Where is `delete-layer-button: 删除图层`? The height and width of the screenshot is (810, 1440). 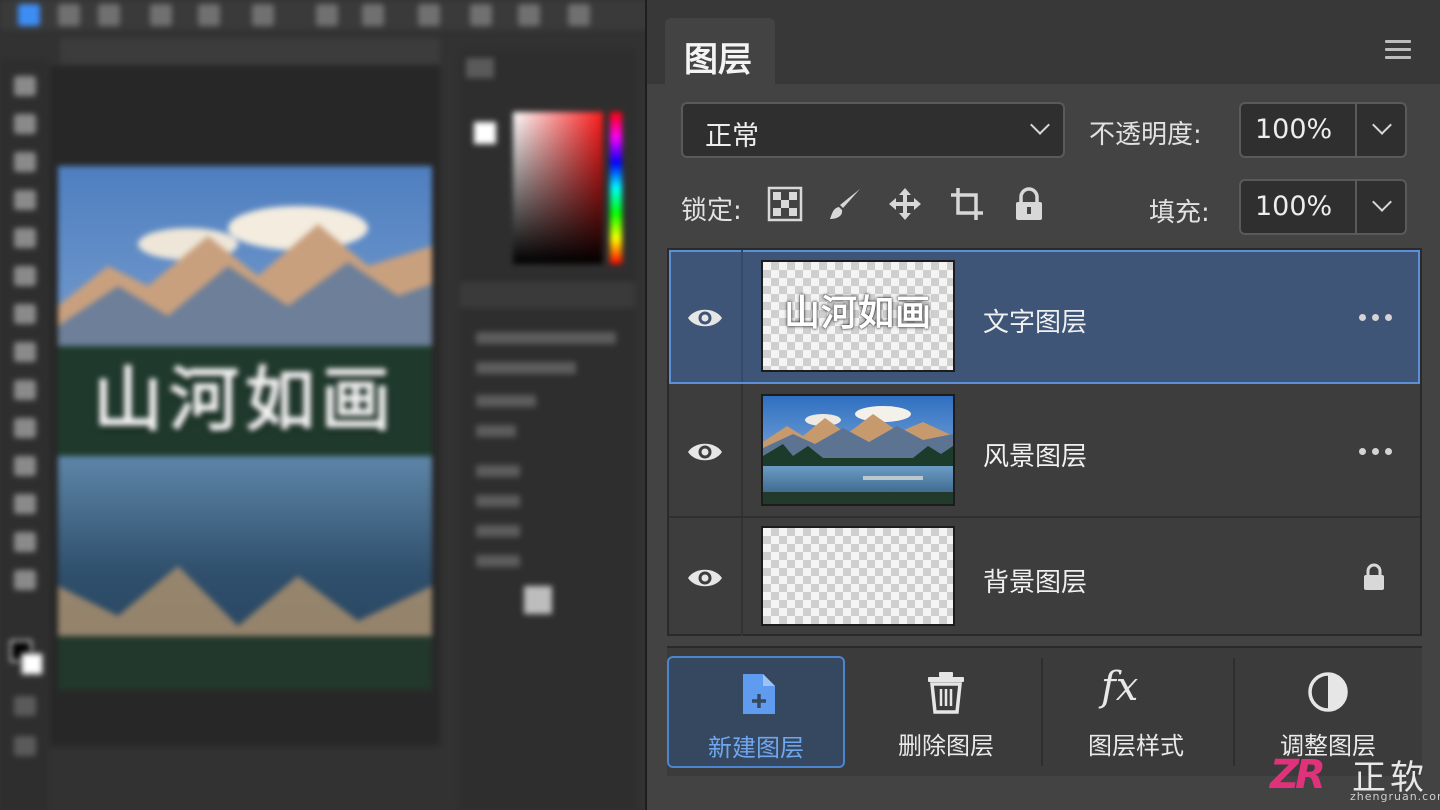 delete-layer-button: 删除图层 is located at coordinates (946, 712).